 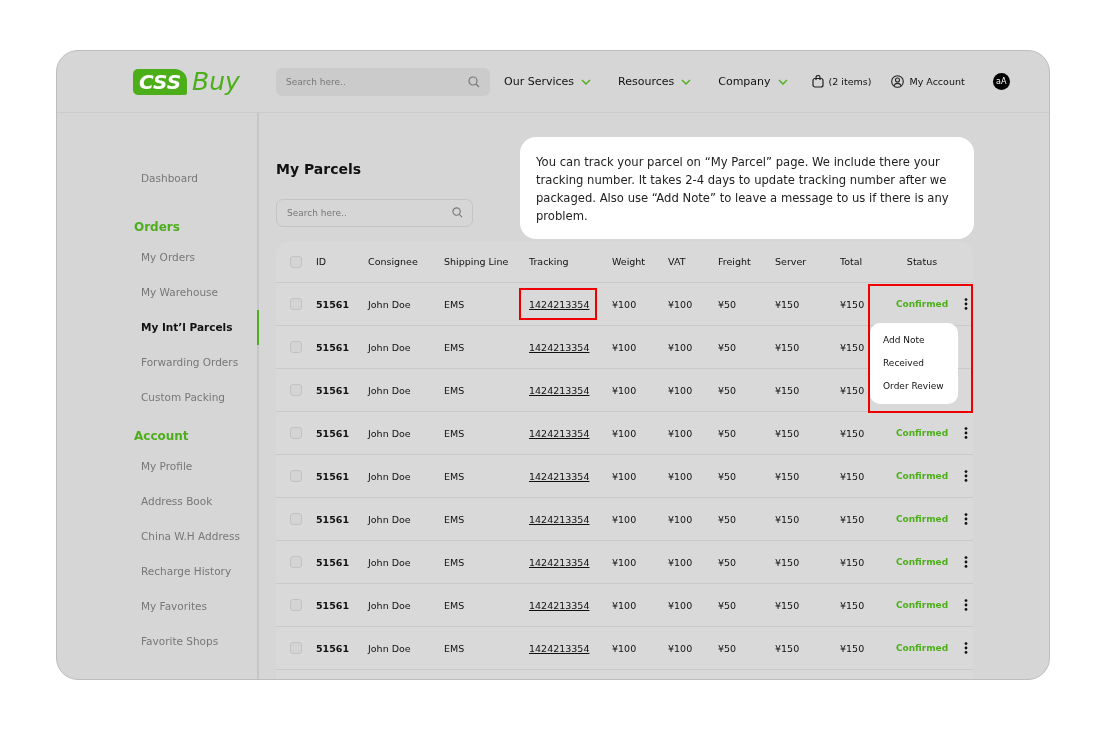 I want to click on column-header: Consignee, so click(x=393, y=261).